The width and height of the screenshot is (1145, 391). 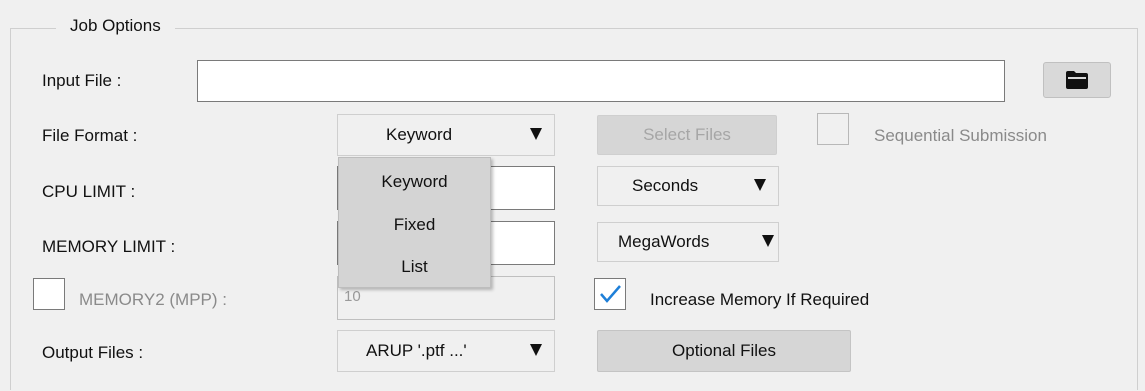 I want to click on increase-memory-checkbox, so click(x=610, y=294).